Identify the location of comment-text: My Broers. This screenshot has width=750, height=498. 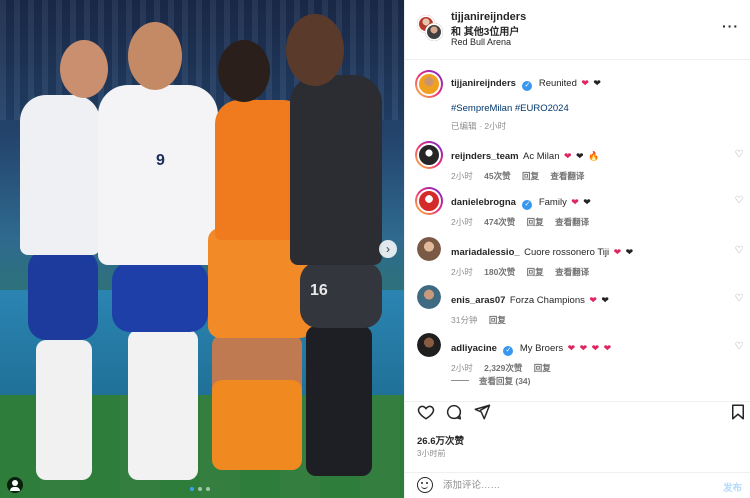
(541, 348).